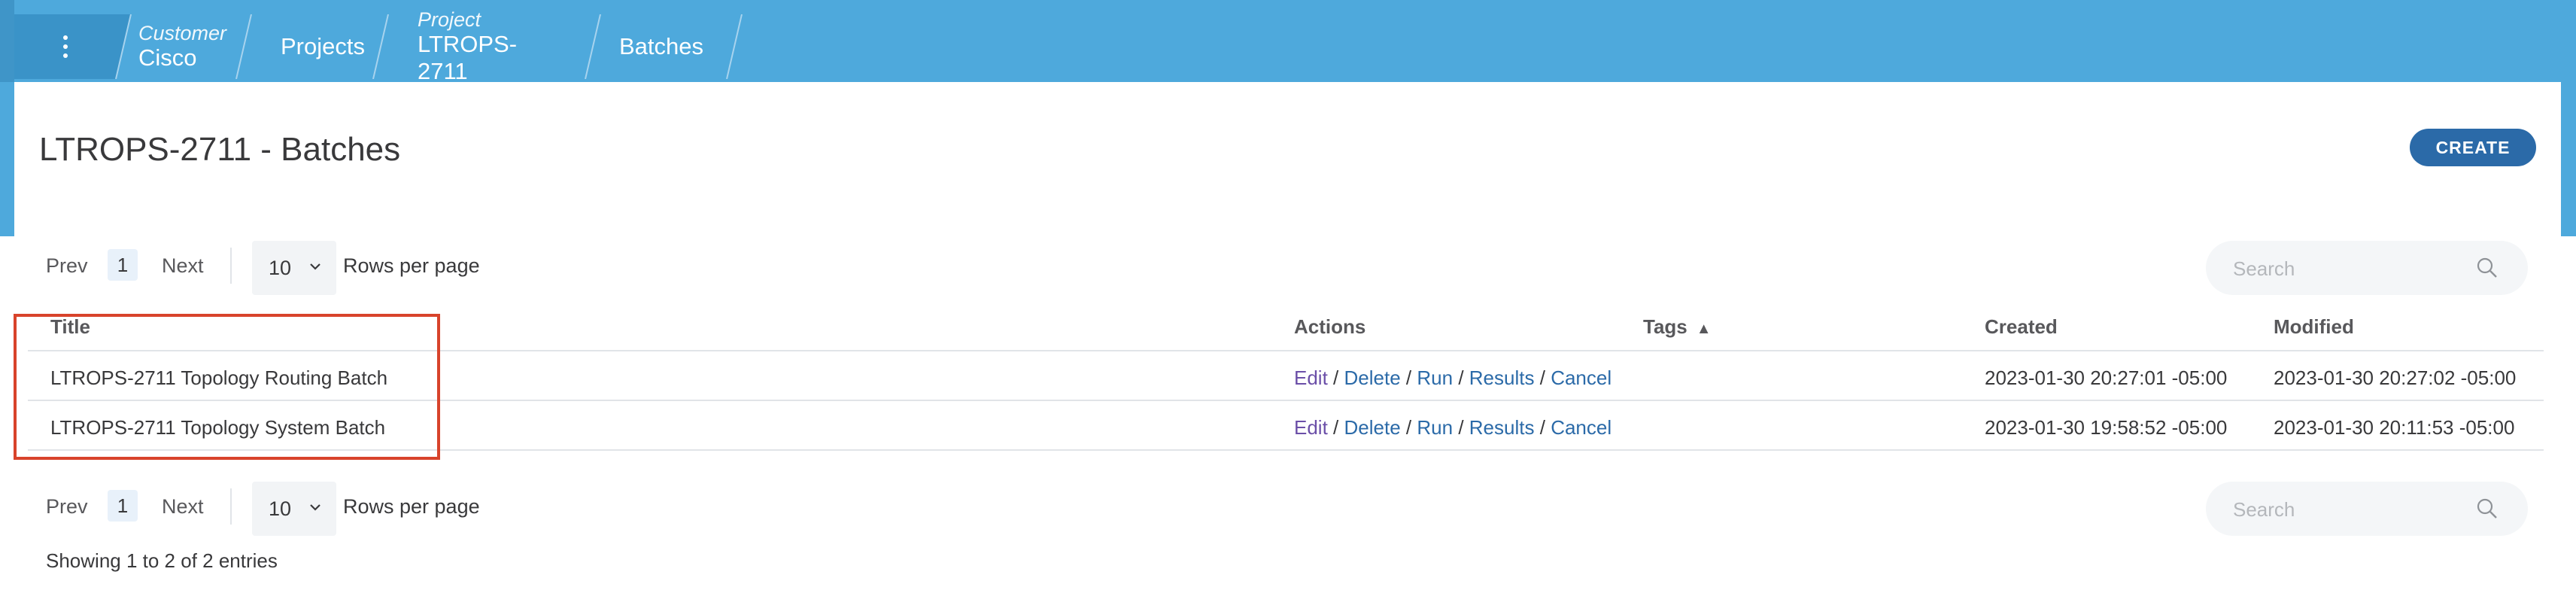 The image size is (2576, 590). What do you see at coordinates (168, 57) in the screenshot?
I see `breadcrumb-customer-label: Cisco` at bounding box center [168, 57].